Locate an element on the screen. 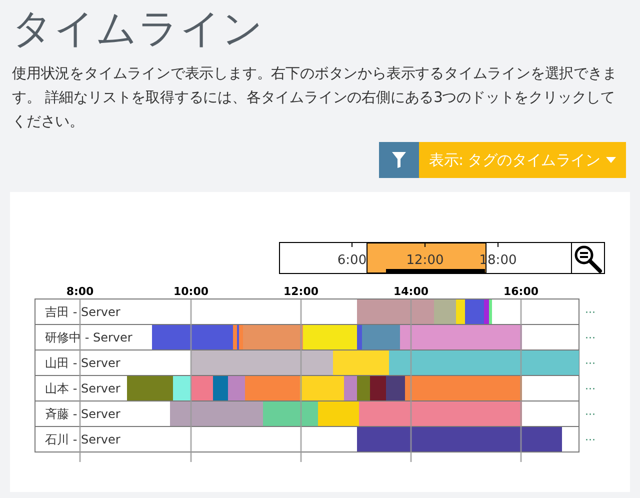 This screenshot has width=640, height=498. row-label: 研修中 - Server is located at coordinates (88, 337).